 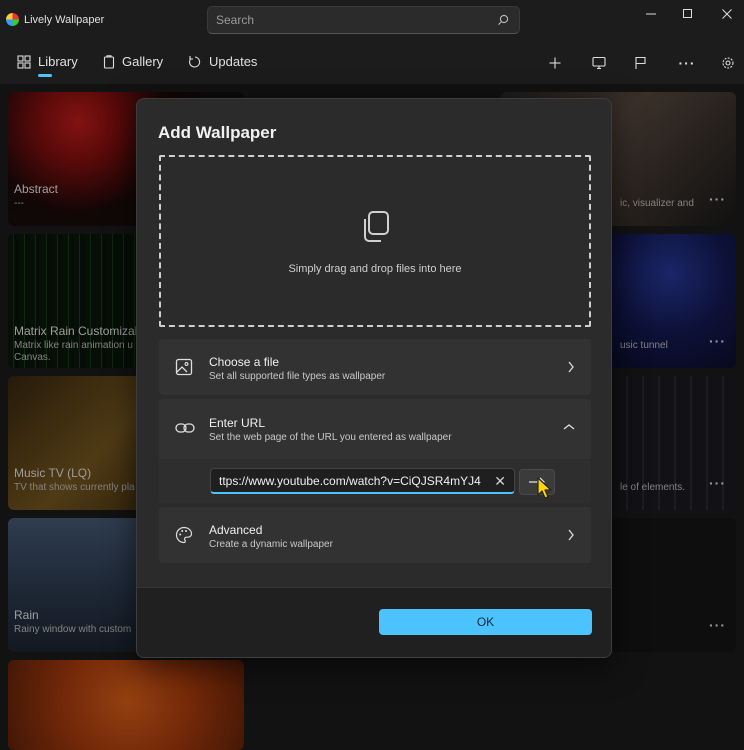 What do you see at coordinates (236, 530) in the screenshot?
I see `advanced-title: Advanced` at bounding box center [236, 530].